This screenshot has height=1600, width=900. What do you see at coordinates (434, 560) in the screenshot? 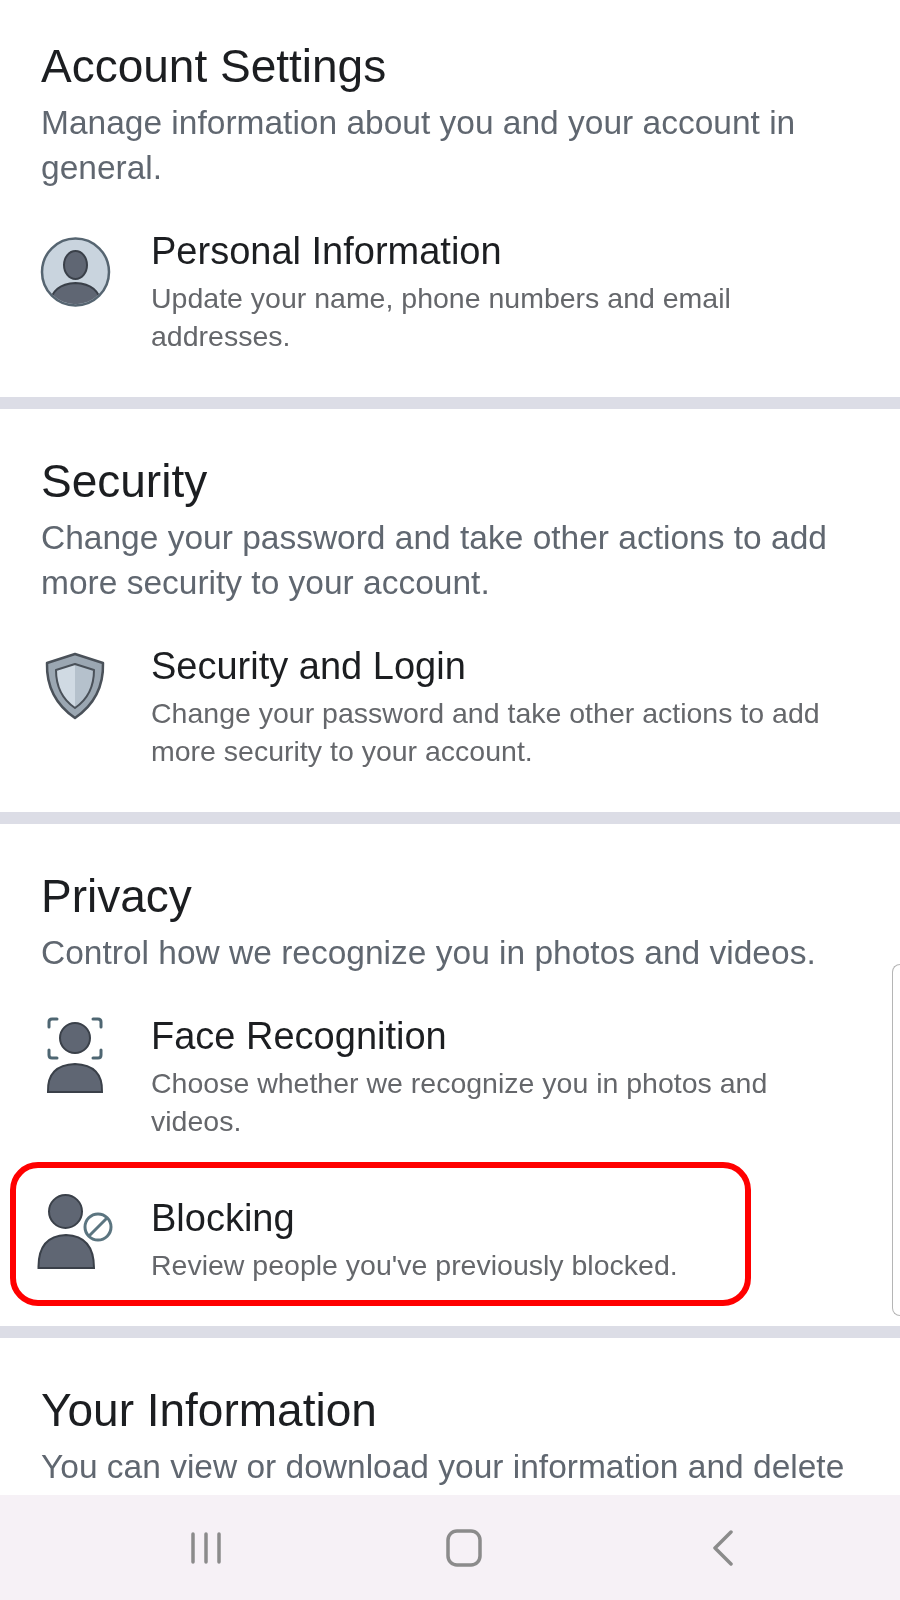
I see `section-description: Change your password and take other actions to add more security to your account.` at bounding box center [434, 560].